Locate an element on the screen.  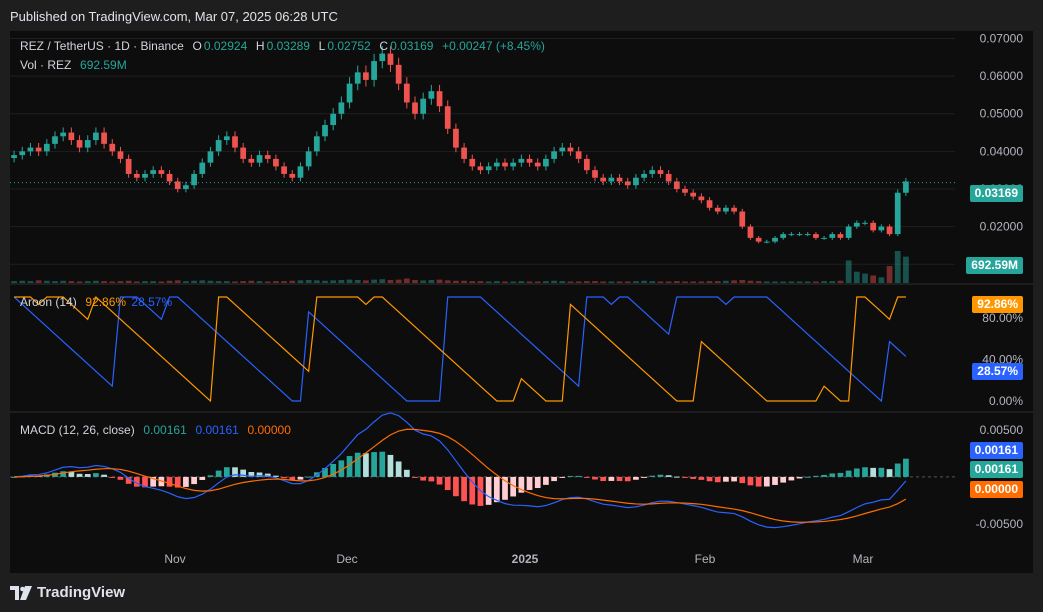
y-tick-label: 0.07000 is located at coordinates (1002, 39).